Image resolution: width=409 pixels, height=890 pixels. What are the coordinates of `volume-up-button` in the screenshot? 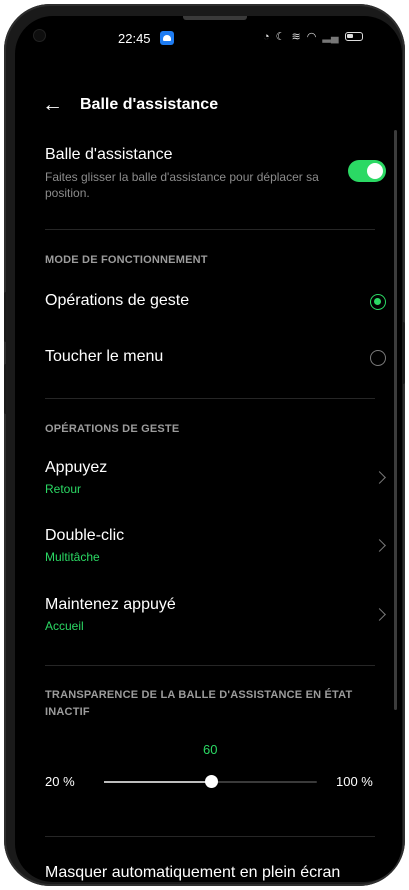 It's located at (6, 317).